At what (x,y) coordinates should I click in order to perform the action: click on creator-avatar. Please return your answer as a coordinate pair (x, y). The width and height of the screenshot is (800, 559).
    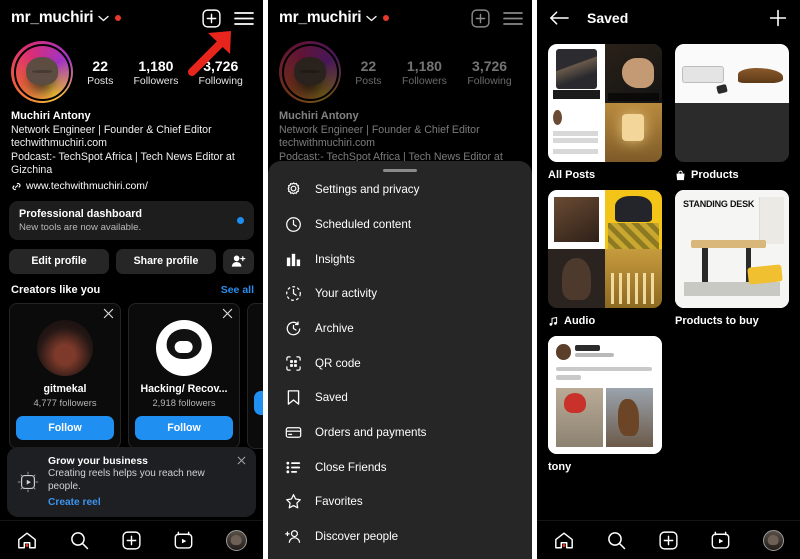
    Looking at the image, I should click on (184, 347).